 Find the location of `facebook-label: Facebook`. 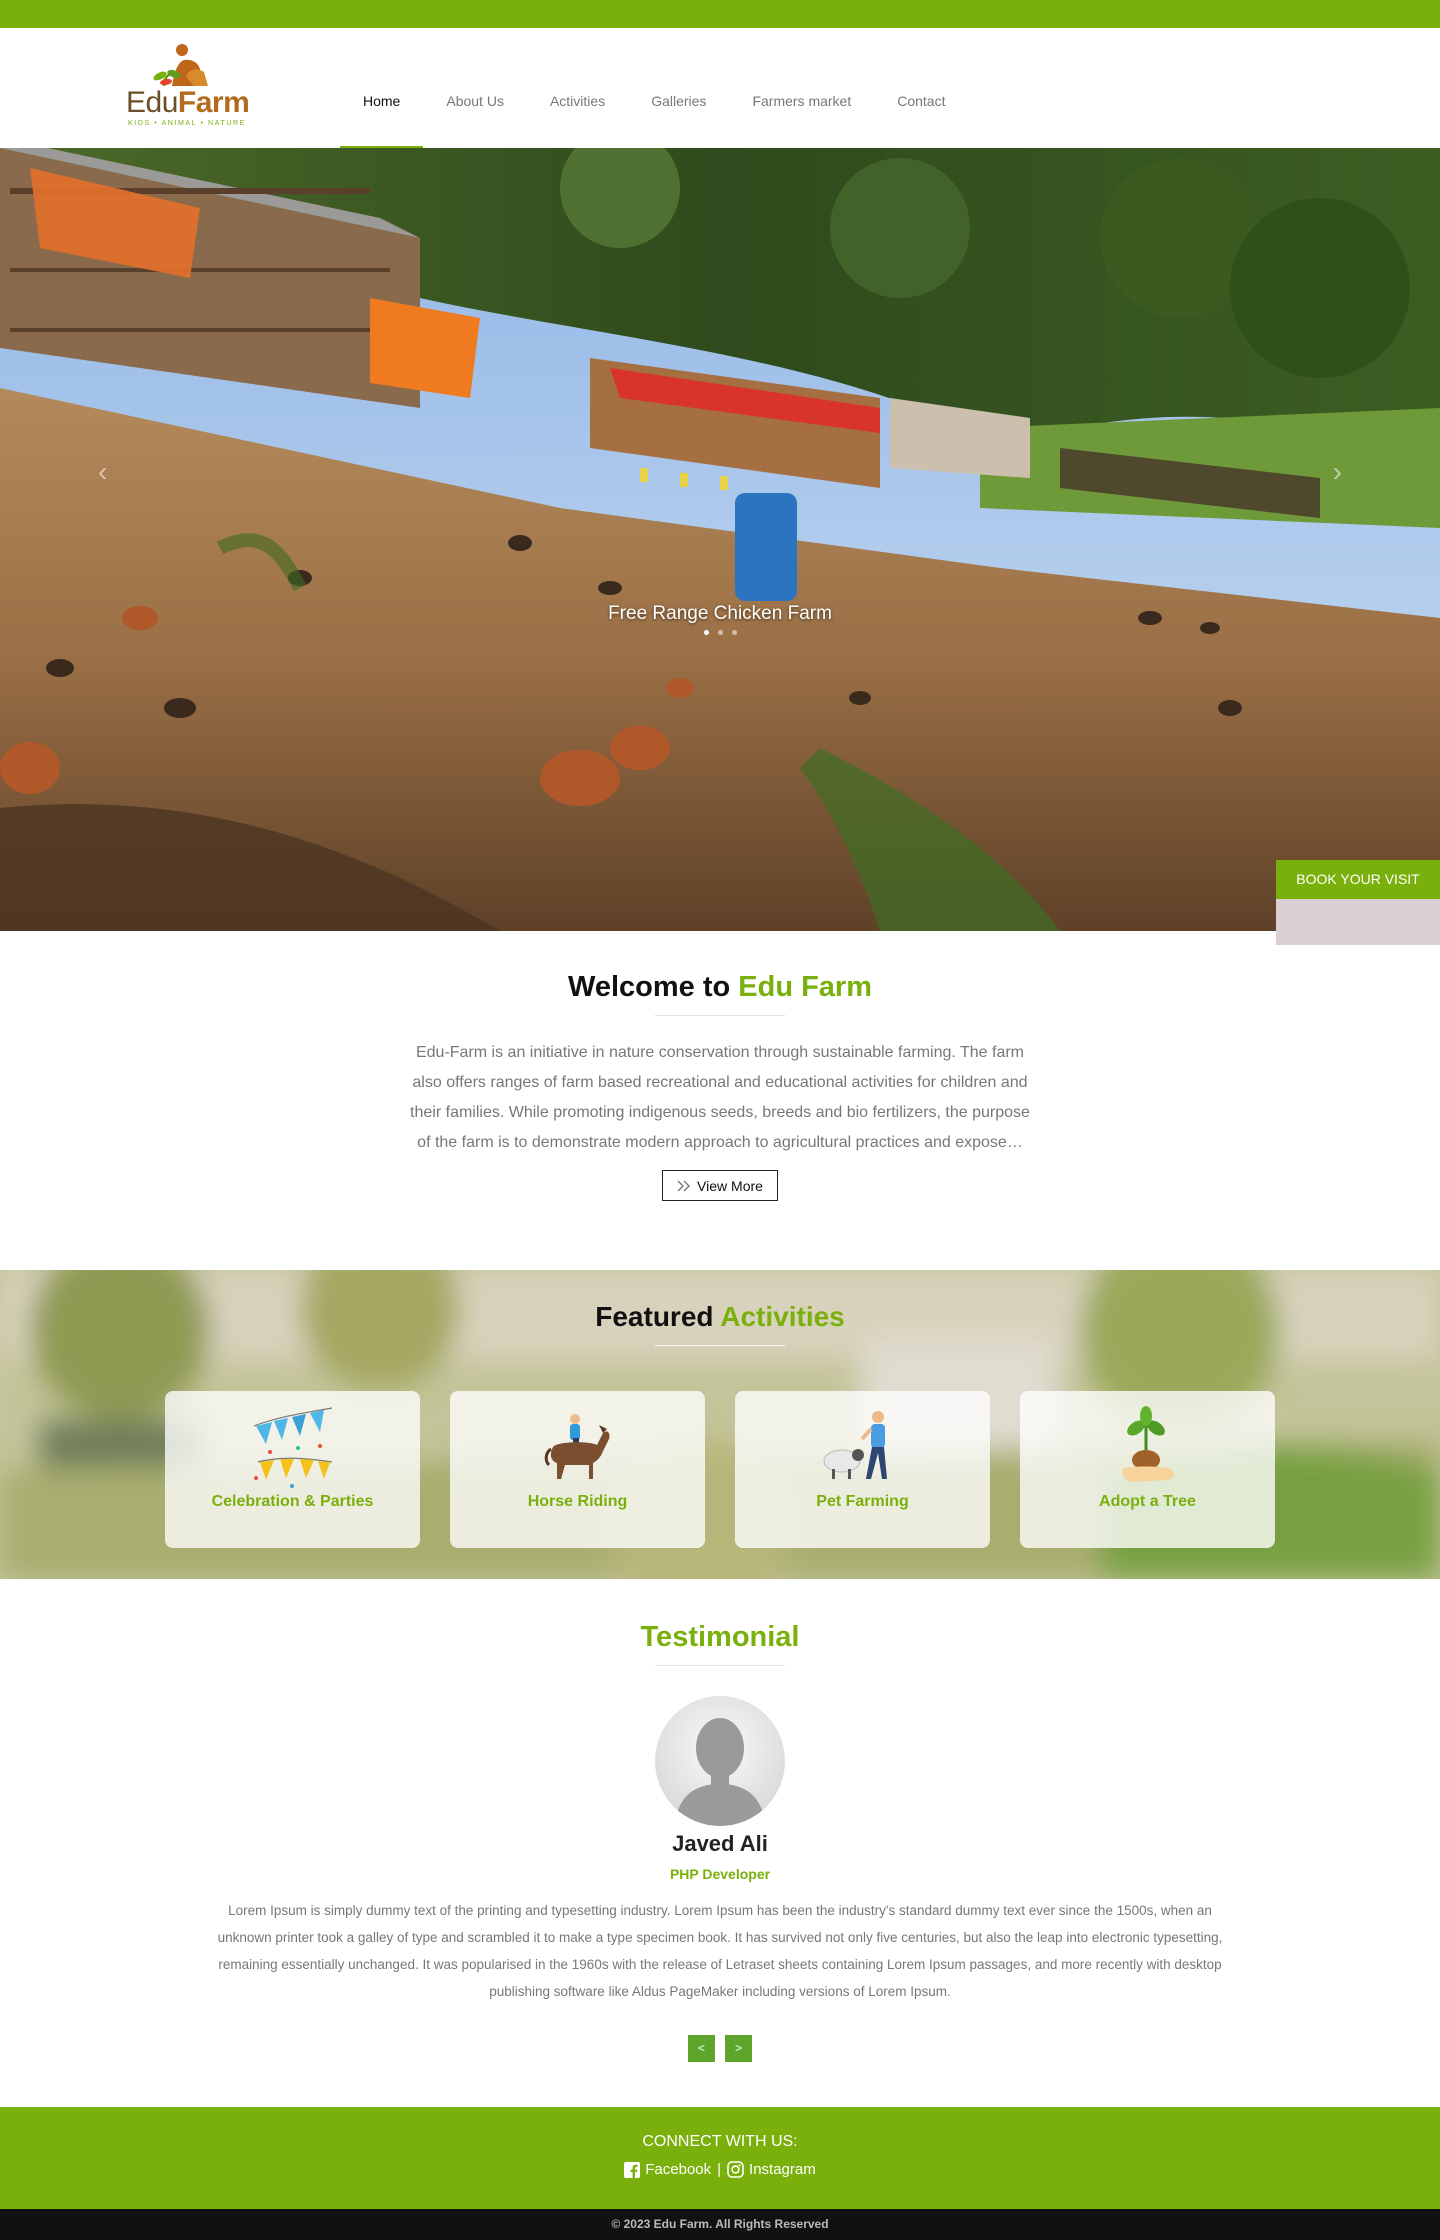

facebook-label: Facebook is located at coordinates (678, 2169).